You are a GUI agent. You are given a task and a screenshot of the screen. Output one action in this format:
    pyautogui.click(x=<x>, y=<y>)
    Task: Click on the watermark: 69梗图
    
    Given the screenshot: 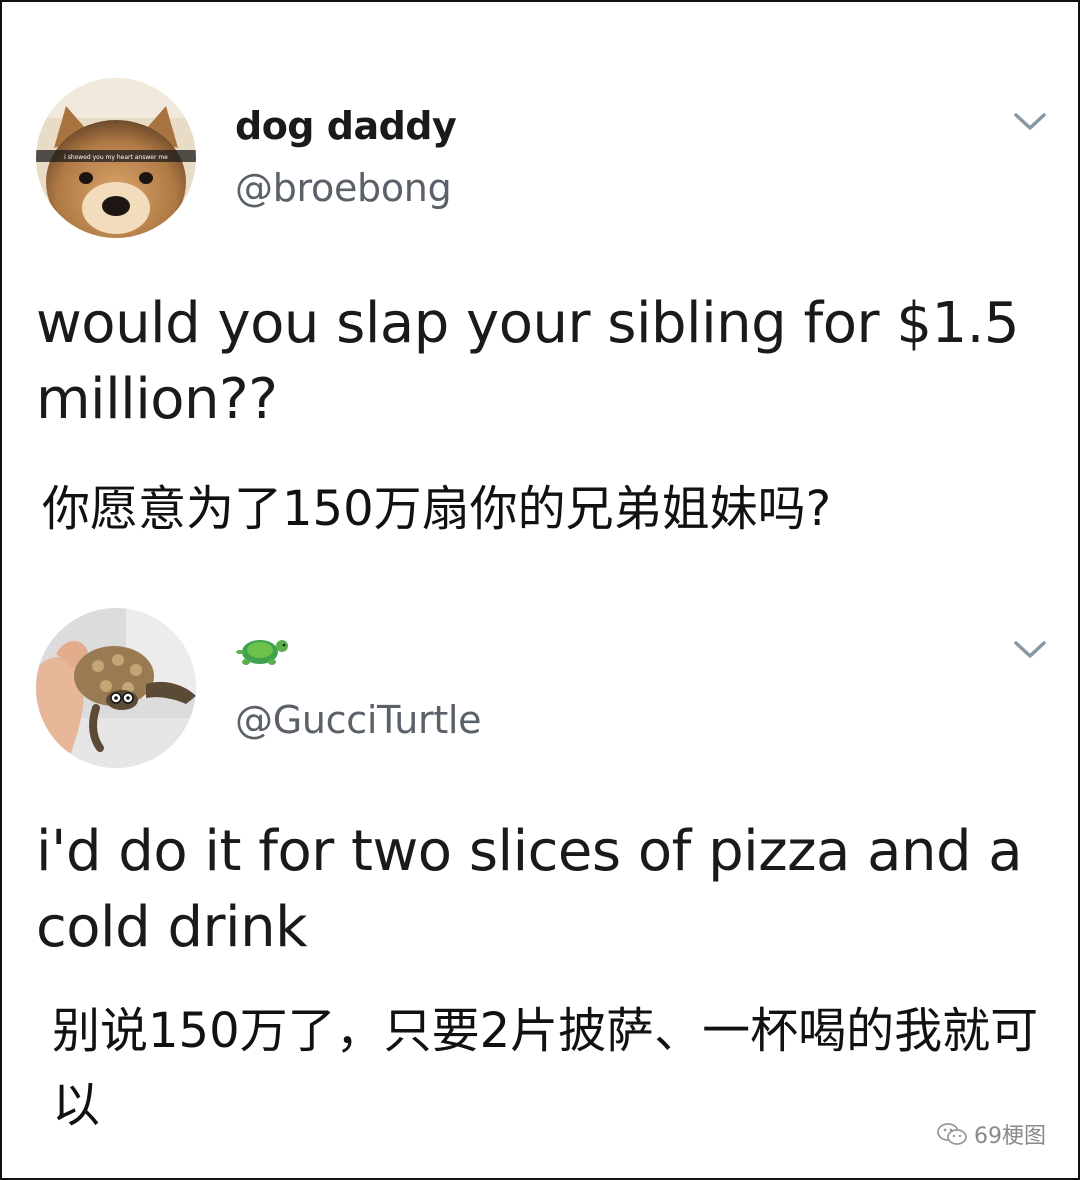 What is the action you would take?
    pyautogui.click(x=991, y=1134)
    